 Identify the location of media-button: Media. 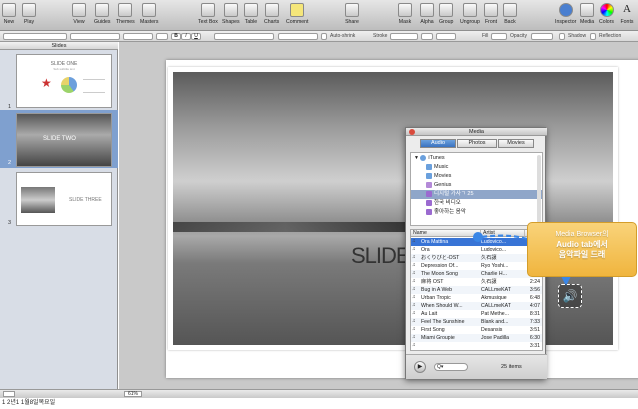
(587, 14).